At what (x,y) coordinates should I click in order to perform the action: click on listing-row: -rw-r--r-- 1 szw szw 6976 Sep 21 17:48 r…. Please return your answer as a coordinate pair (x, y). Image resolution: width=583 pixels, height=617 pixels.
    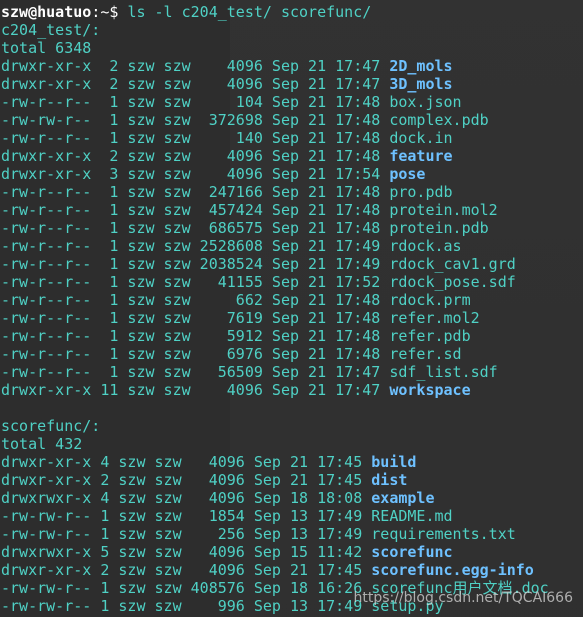
    Looking at the image, I should click on (292, 354).